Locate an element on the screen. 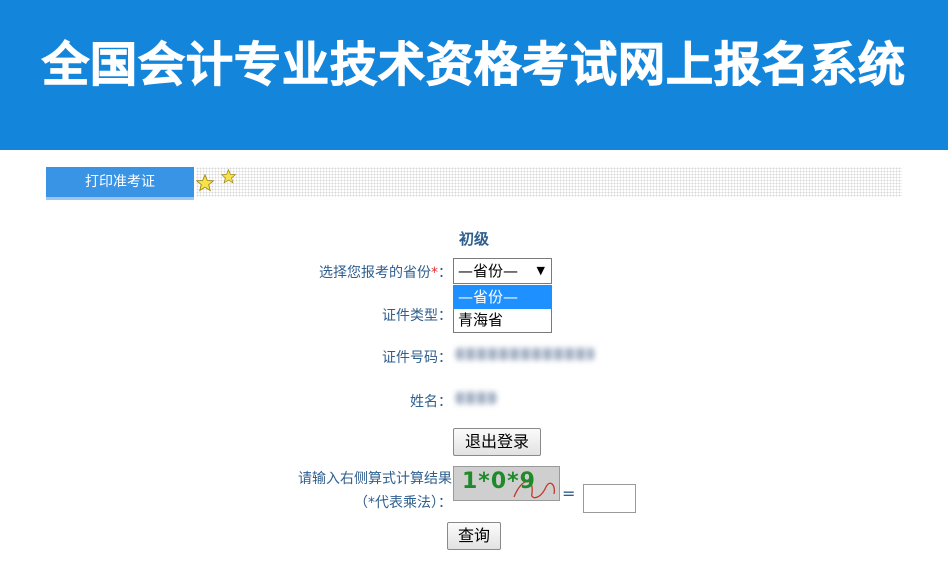 This screenshot has width=948, height=582. province-select-value: —省份— is located at coordinates (488, 271).